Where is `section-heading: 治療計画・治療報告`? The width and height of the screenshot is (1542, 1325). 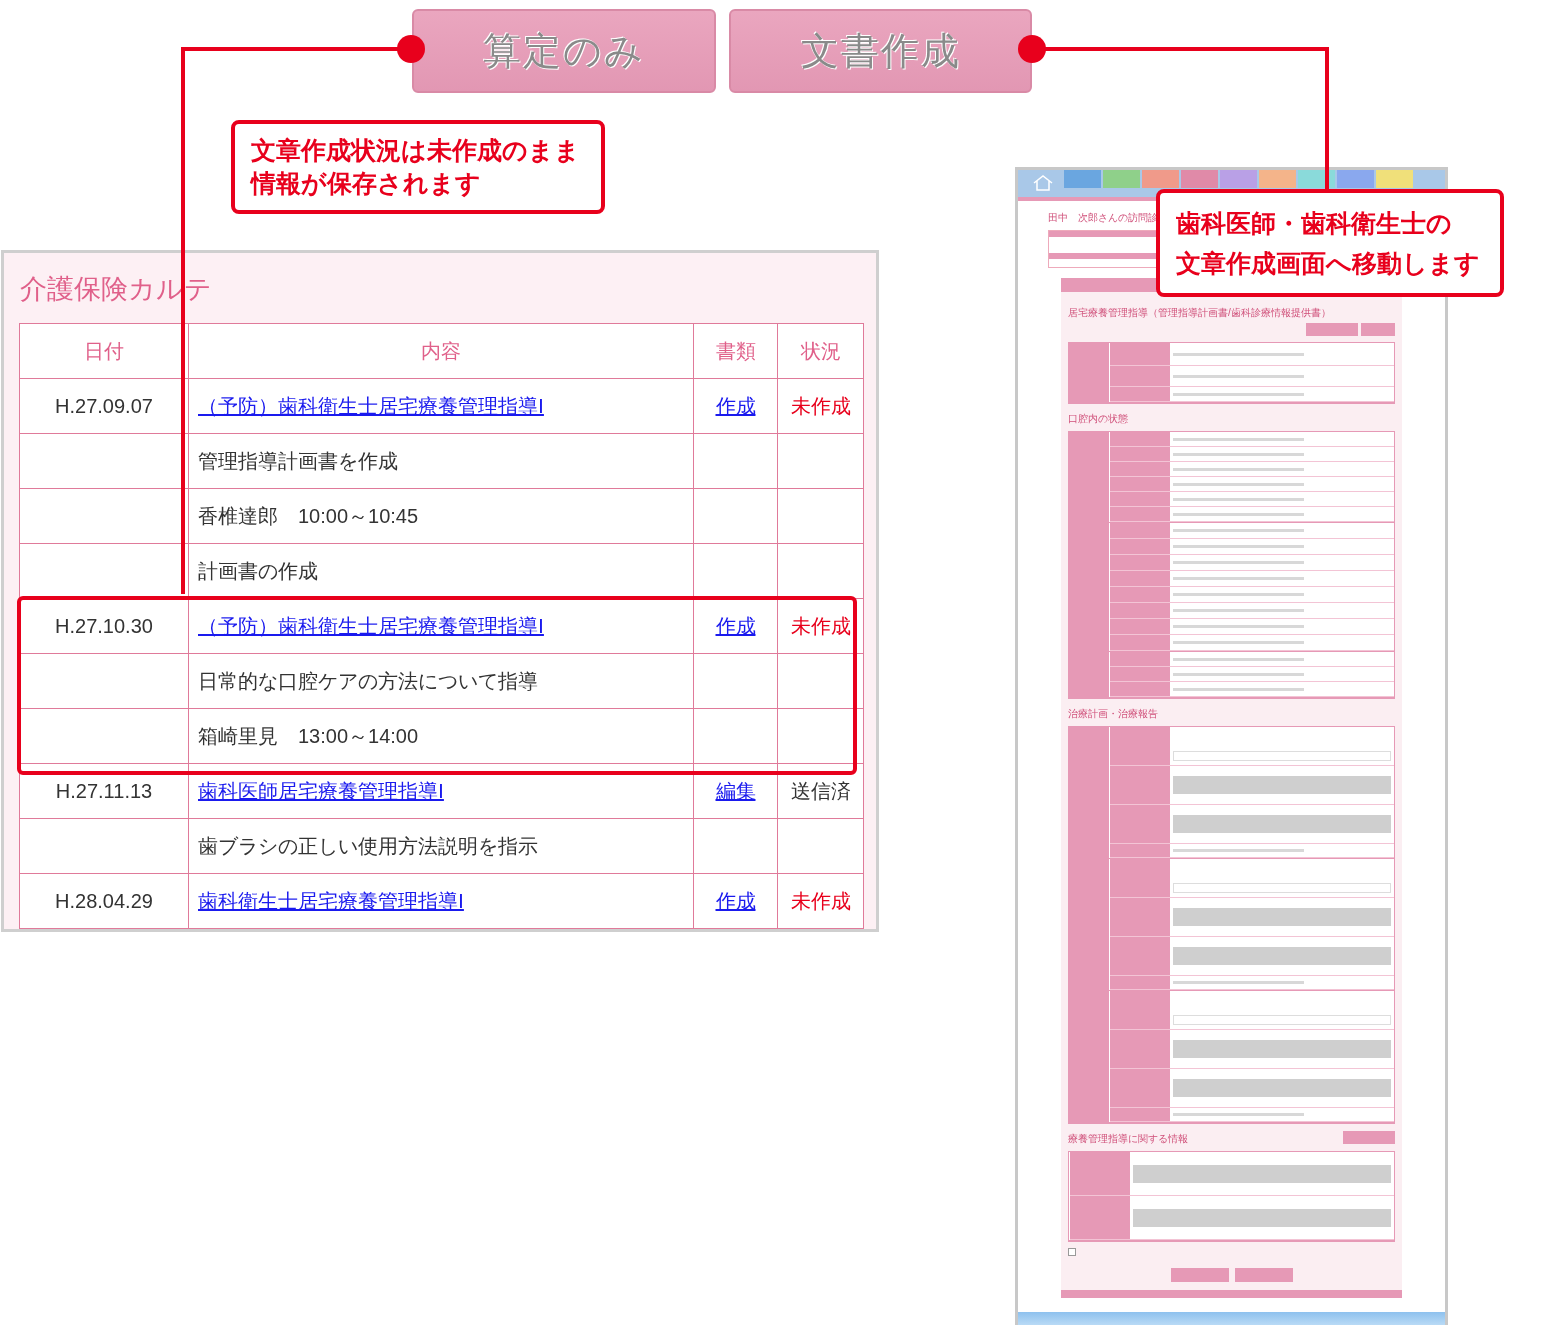
section-heading: 治療計画・治療報告 is located at coordinates (1113, 714).